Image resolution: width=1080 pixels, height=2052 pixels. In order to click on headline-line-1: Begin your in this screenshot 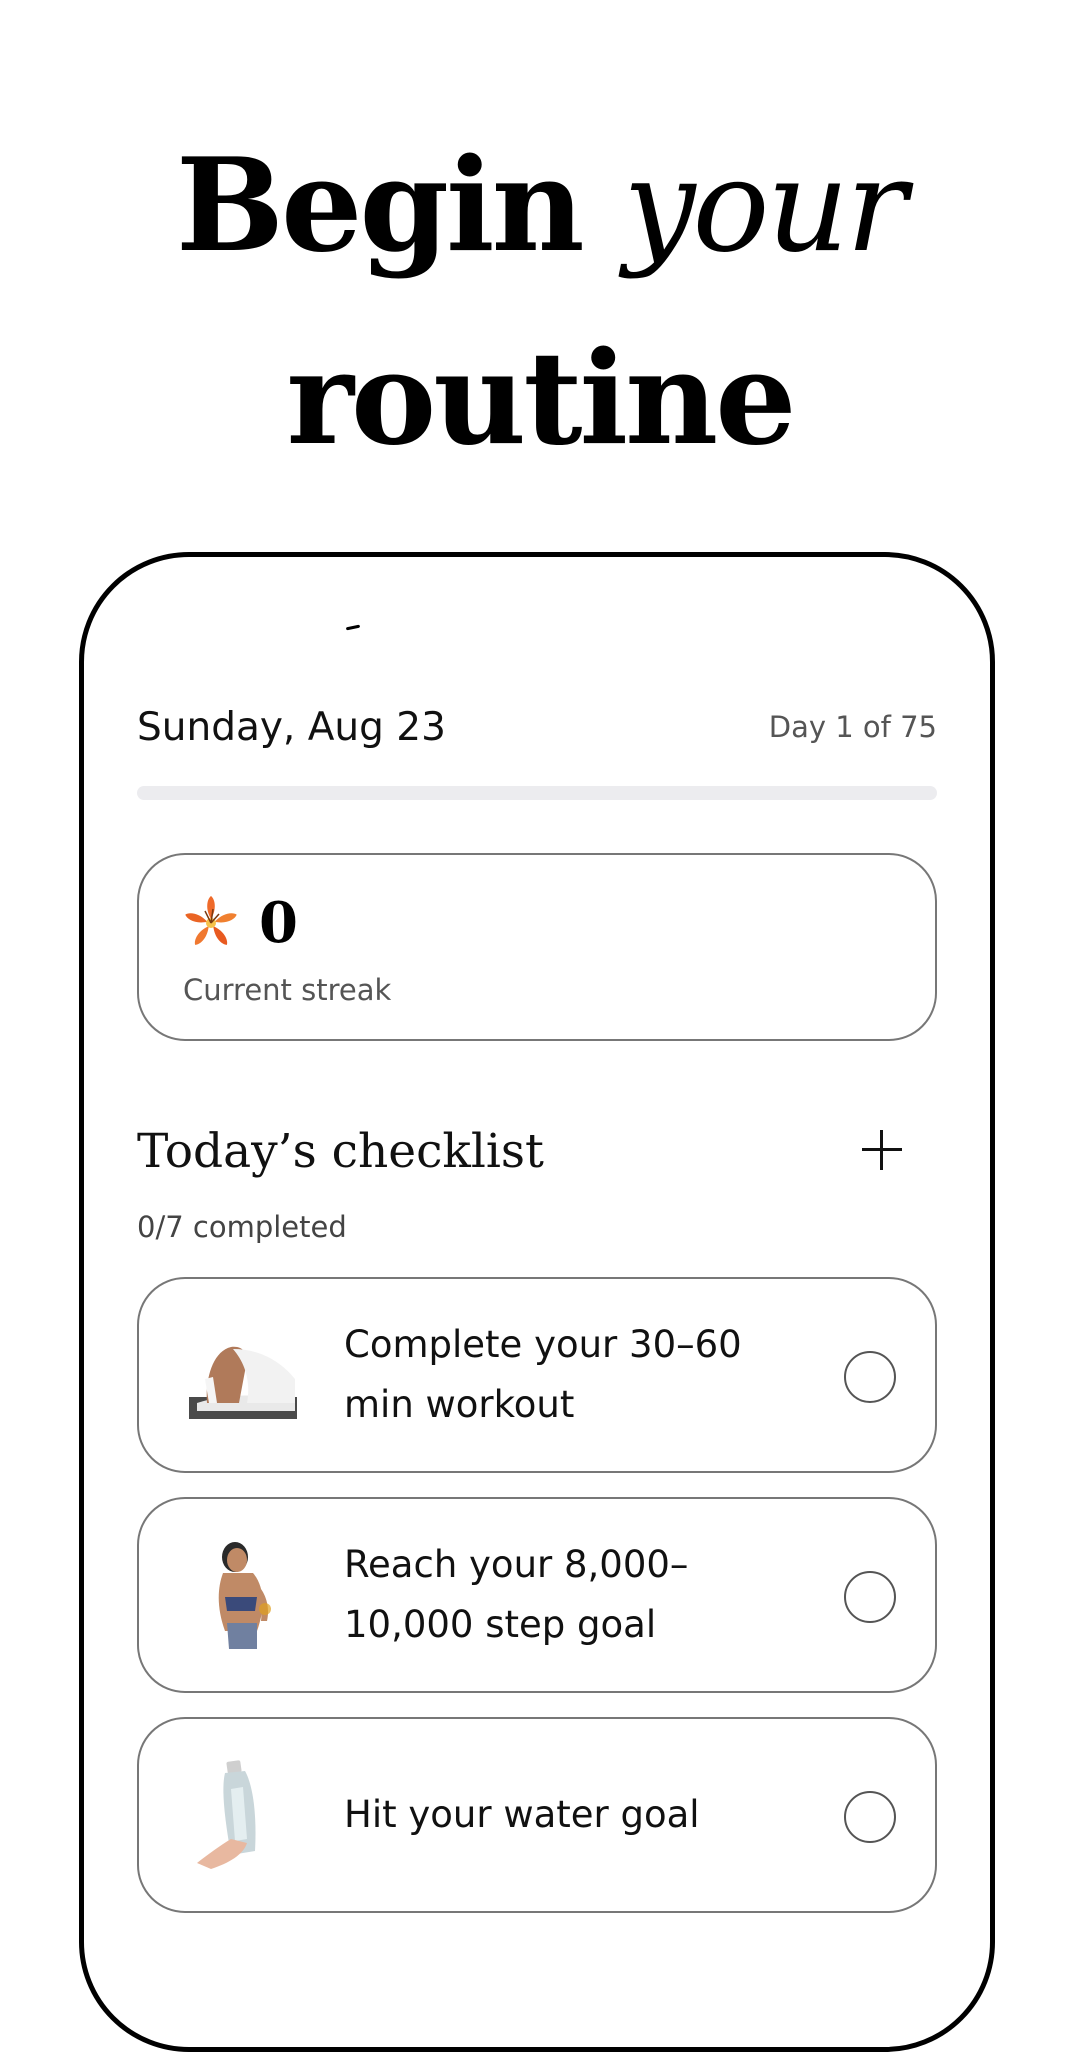, I will do `click(540, 206)`.